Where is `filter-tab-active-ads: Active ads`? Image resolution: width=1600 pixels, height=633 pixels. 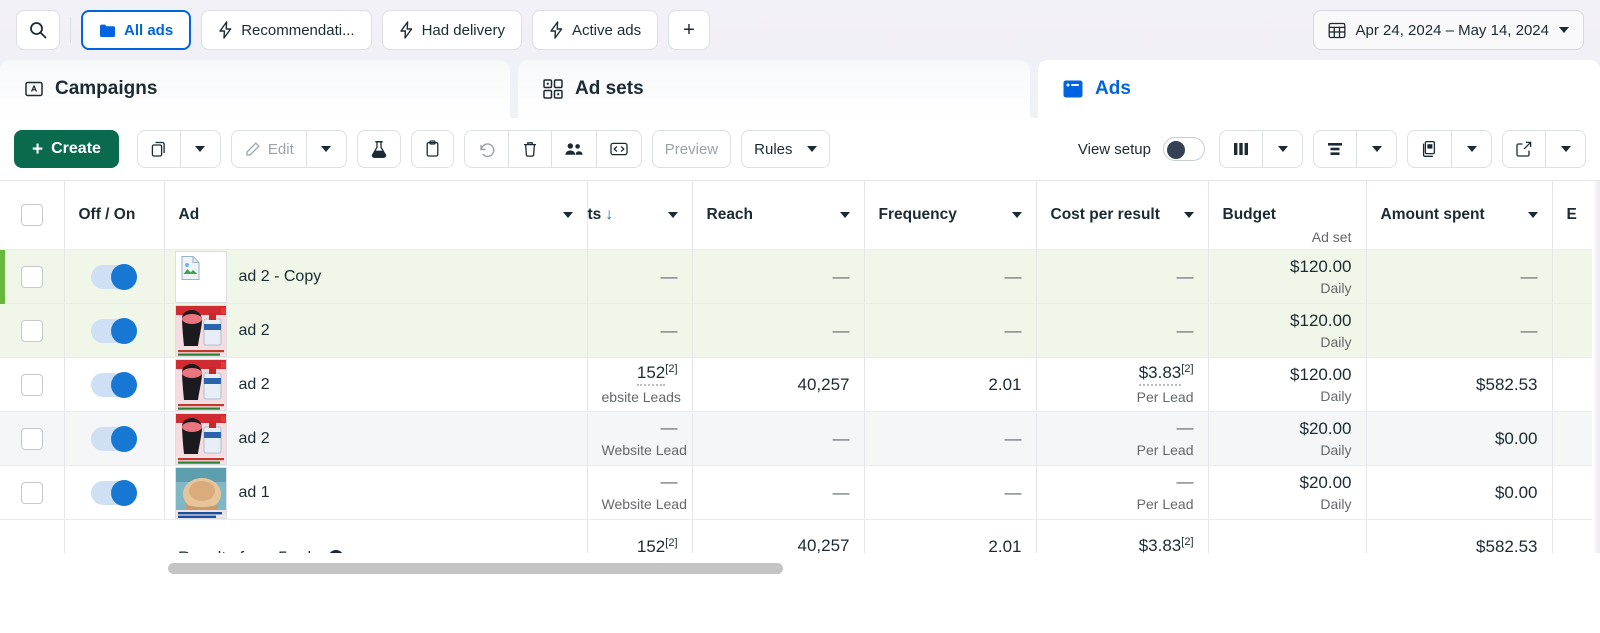 filter-tab-active-ads: Active ads is located at coordinates (595, 30).